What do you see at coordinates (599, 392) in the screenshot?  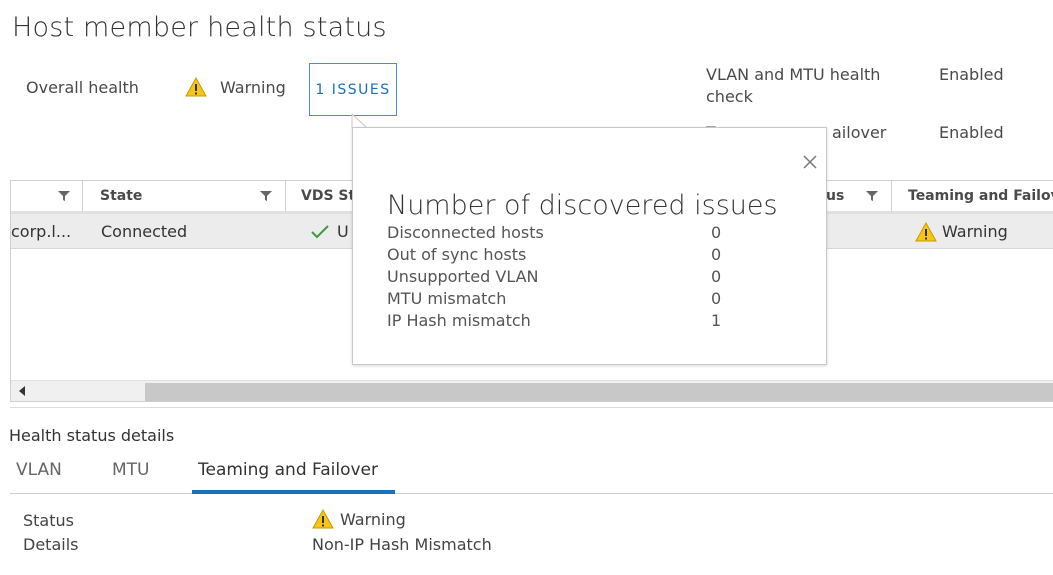 I see `scrollbar-thumb` at bounding box center [599, 392].